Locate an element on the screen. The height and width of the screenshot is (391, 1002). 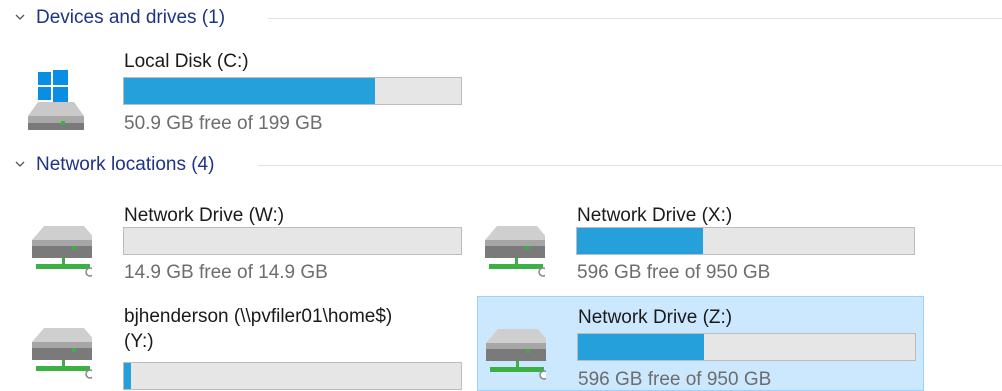
drive-tile-local-disk-c: Local Disk (C:) 50.9 GB free of 199 GB is located at coordinates (231, 89).